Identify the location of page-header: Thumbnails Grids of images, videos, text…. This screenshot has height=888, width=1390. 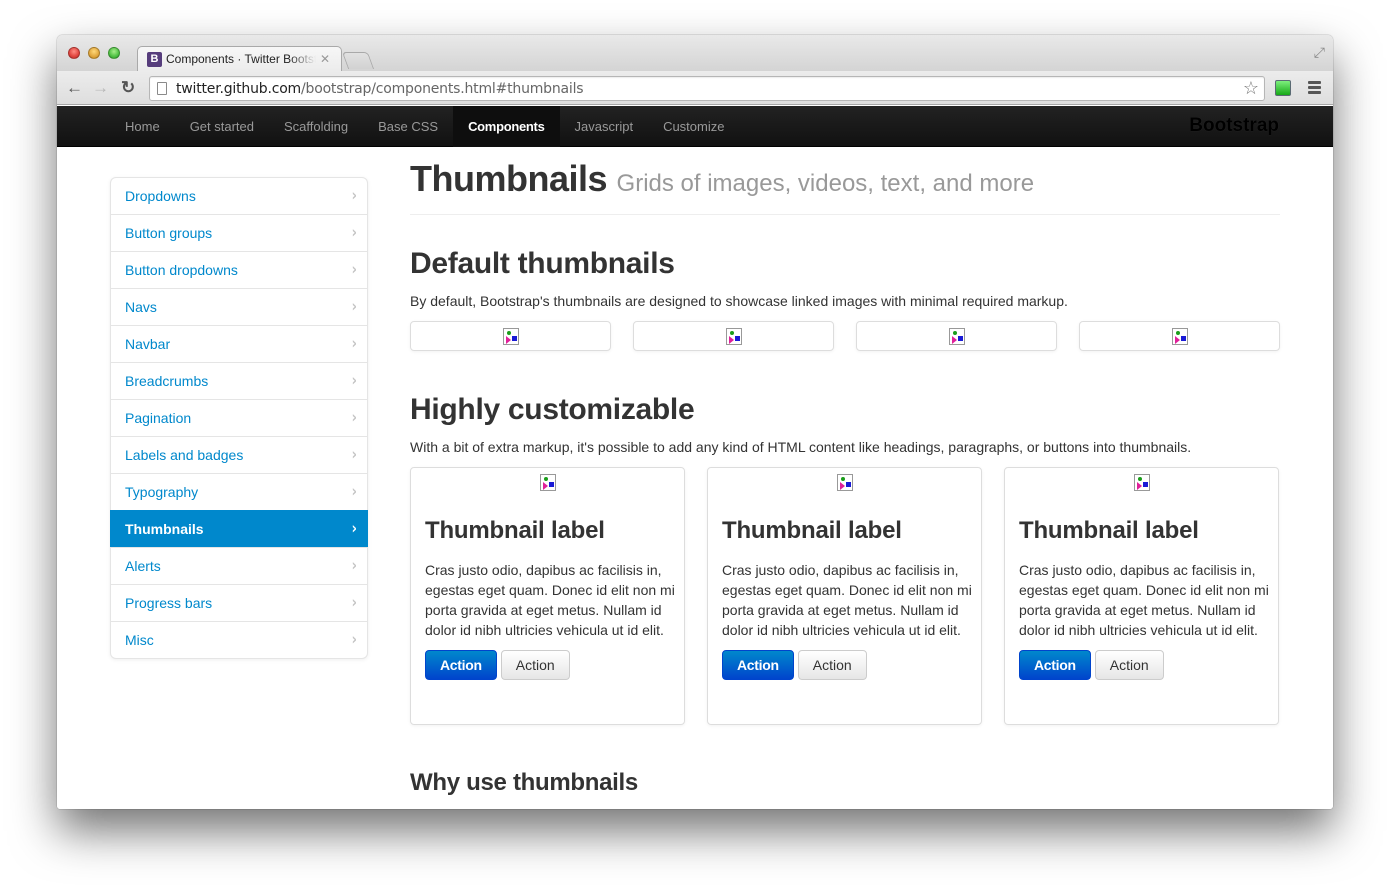
(845, 181).